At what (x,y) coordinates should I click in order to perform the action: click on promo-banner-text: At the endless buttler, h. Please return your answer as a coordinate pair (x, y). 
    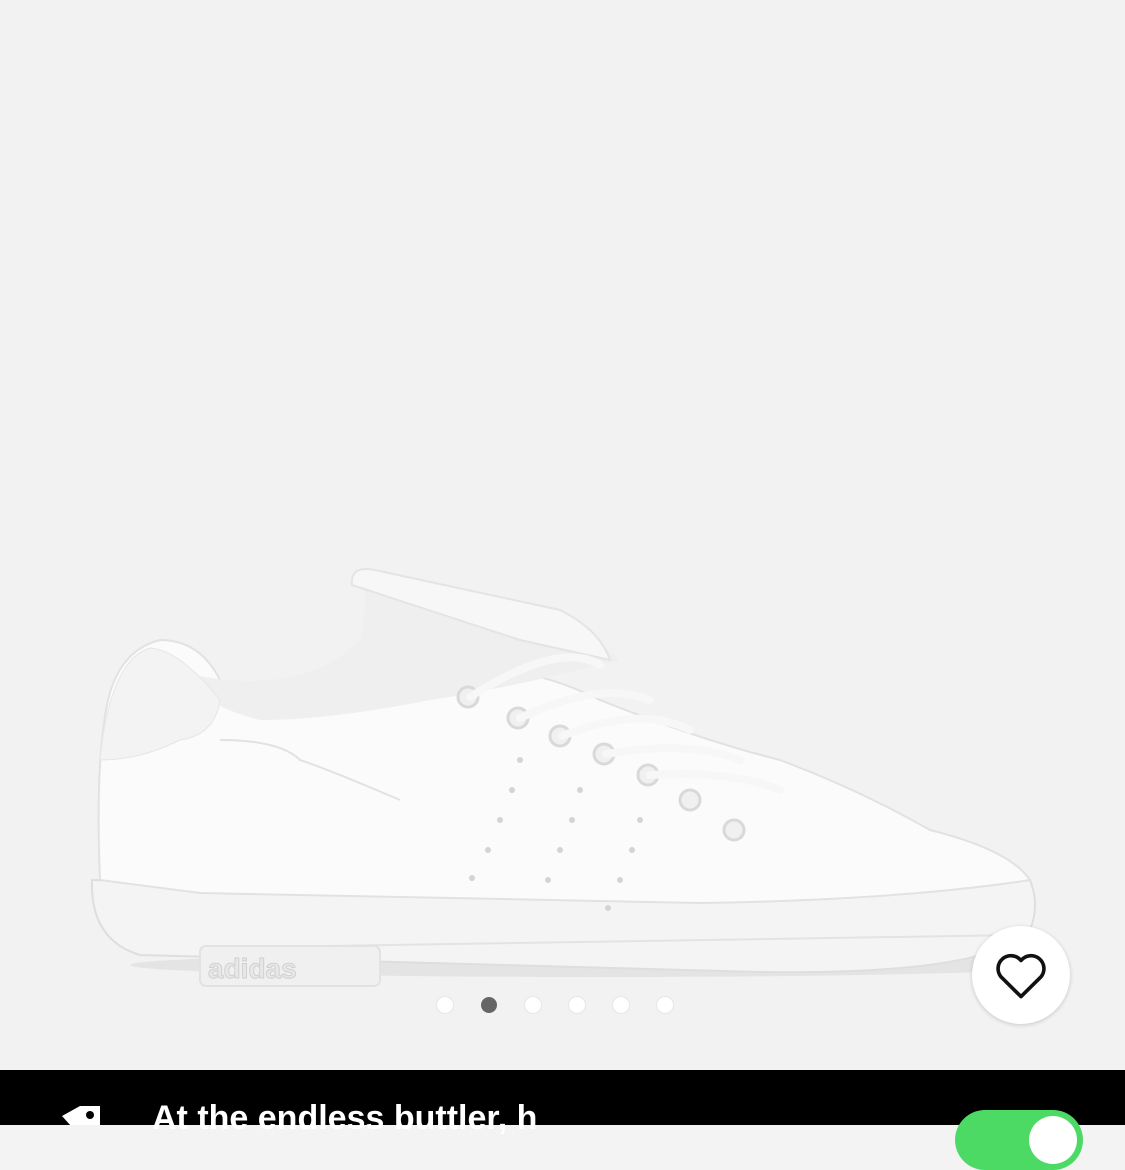
    Looking at the image, I should click on (345, 1118).